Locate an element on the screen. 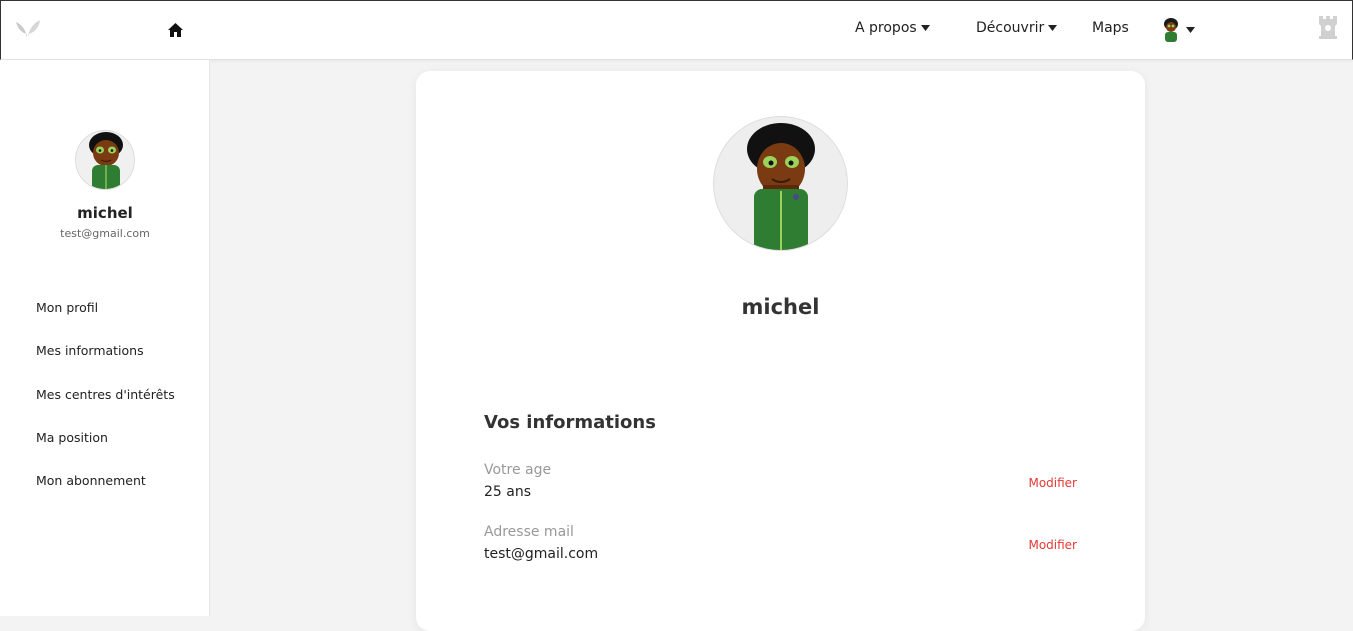 The height and width of the screenshot is (631, 1353). avatar is located at coordinates (105, 160).